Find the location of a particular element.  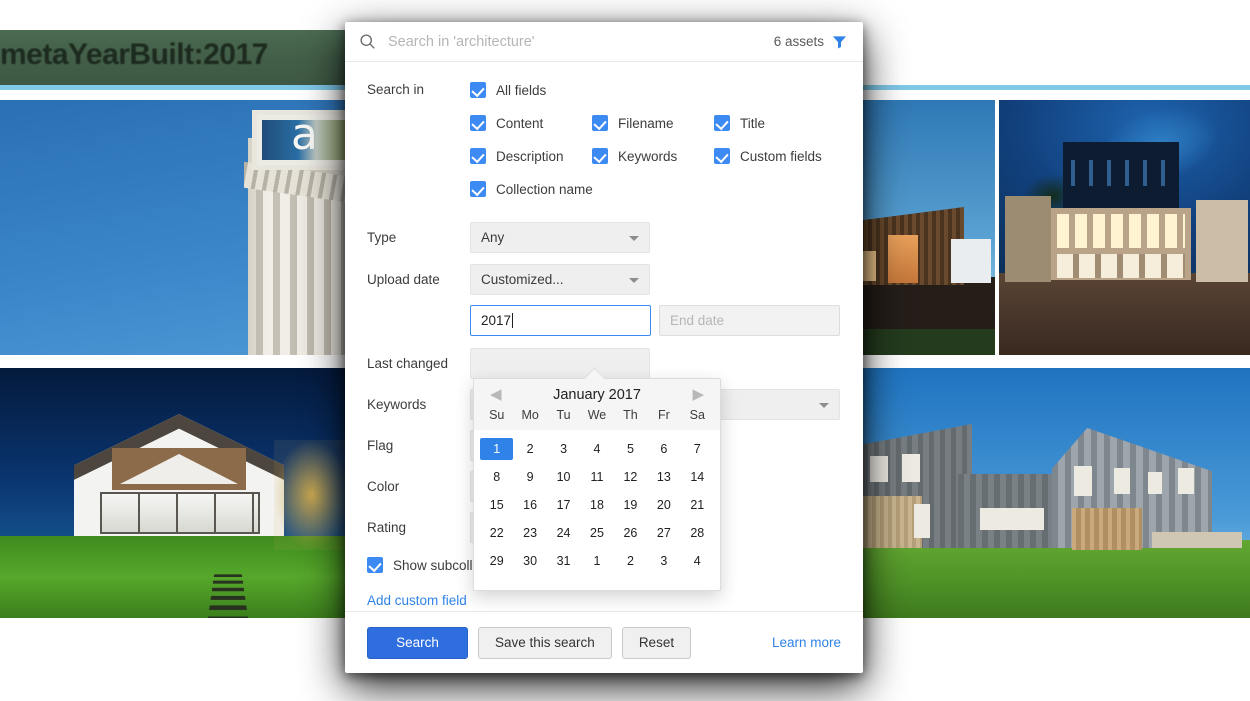

calendar-day: 12 is located at coordinates (630, 477).